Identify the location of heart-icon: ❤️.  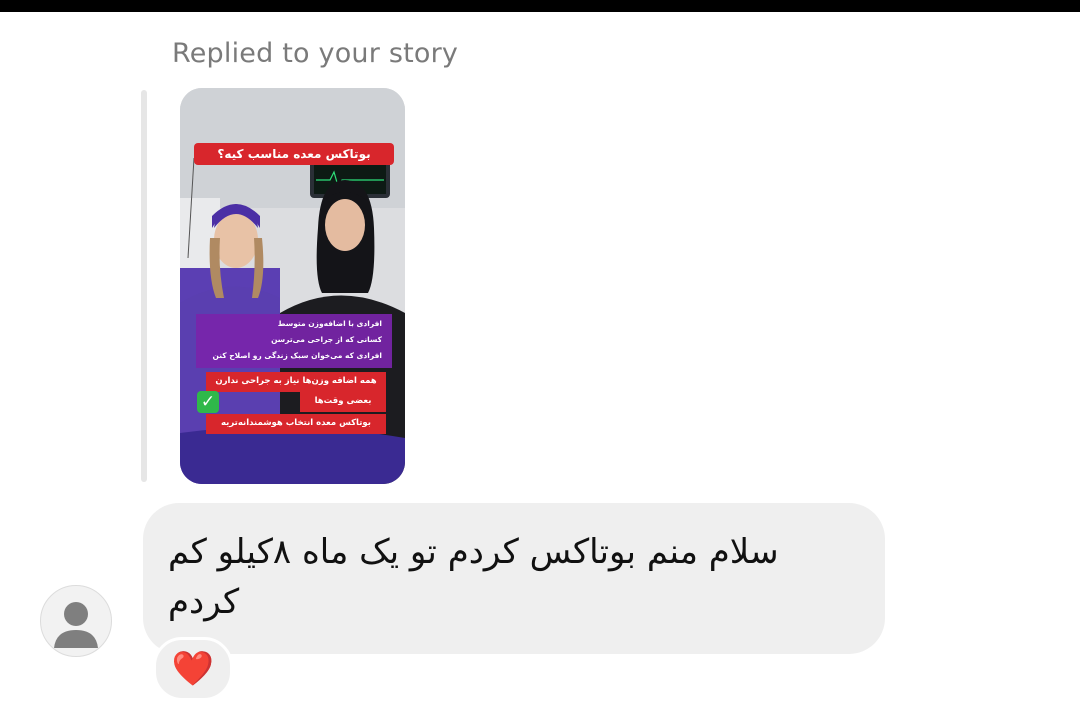
(193, 669).